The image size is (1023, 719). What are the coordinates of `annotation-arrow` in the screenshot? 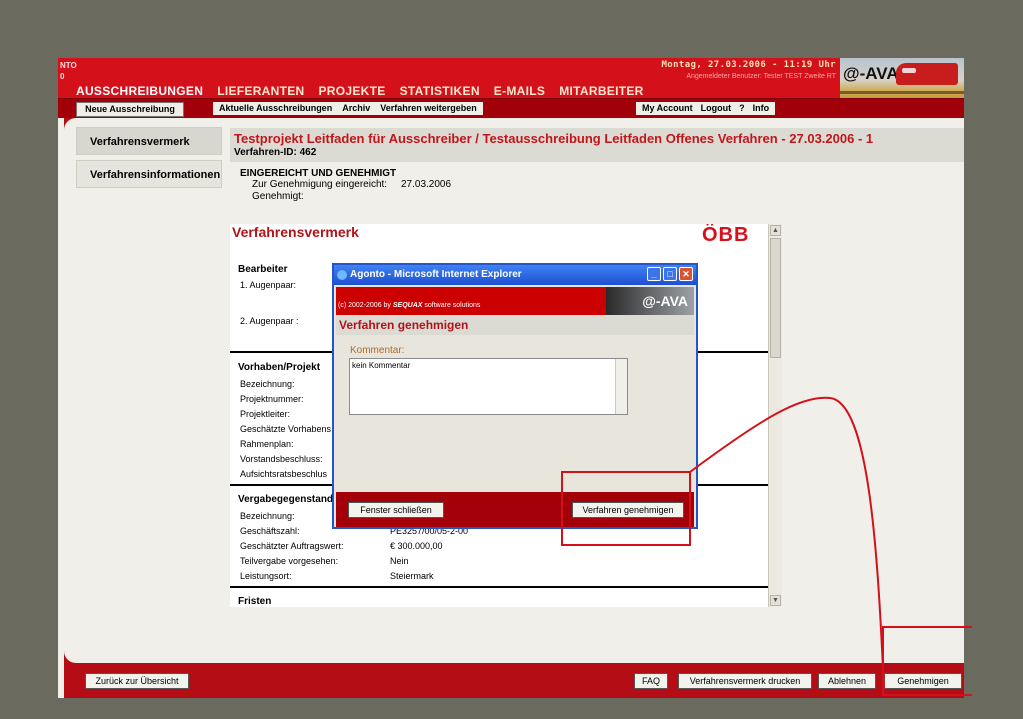 It's located at (787, 543).